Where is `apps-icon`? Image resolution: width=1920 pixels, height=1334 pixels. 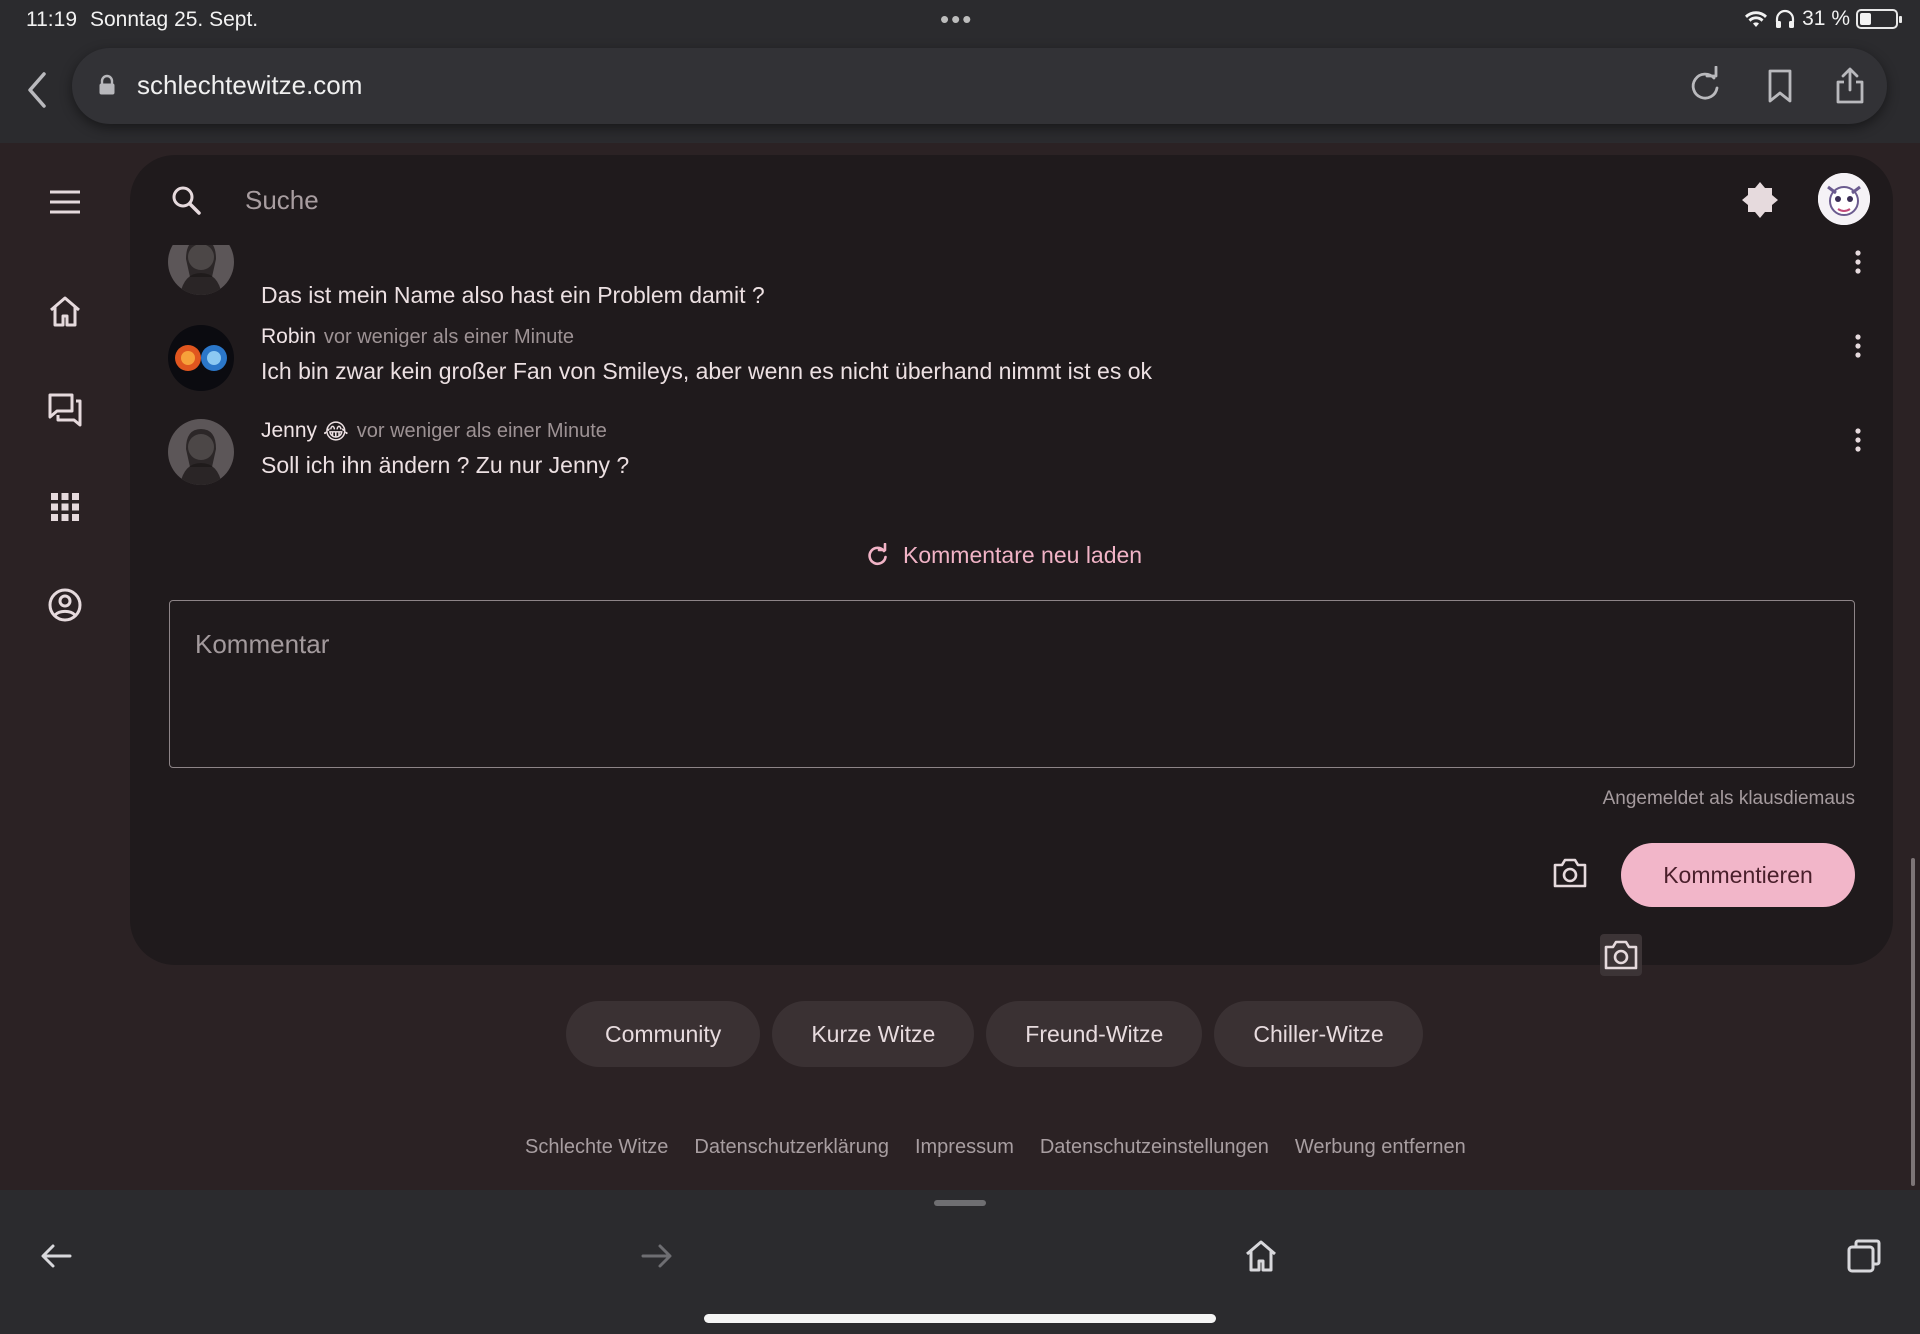 apps-icon is located at coordinates (65, 507).